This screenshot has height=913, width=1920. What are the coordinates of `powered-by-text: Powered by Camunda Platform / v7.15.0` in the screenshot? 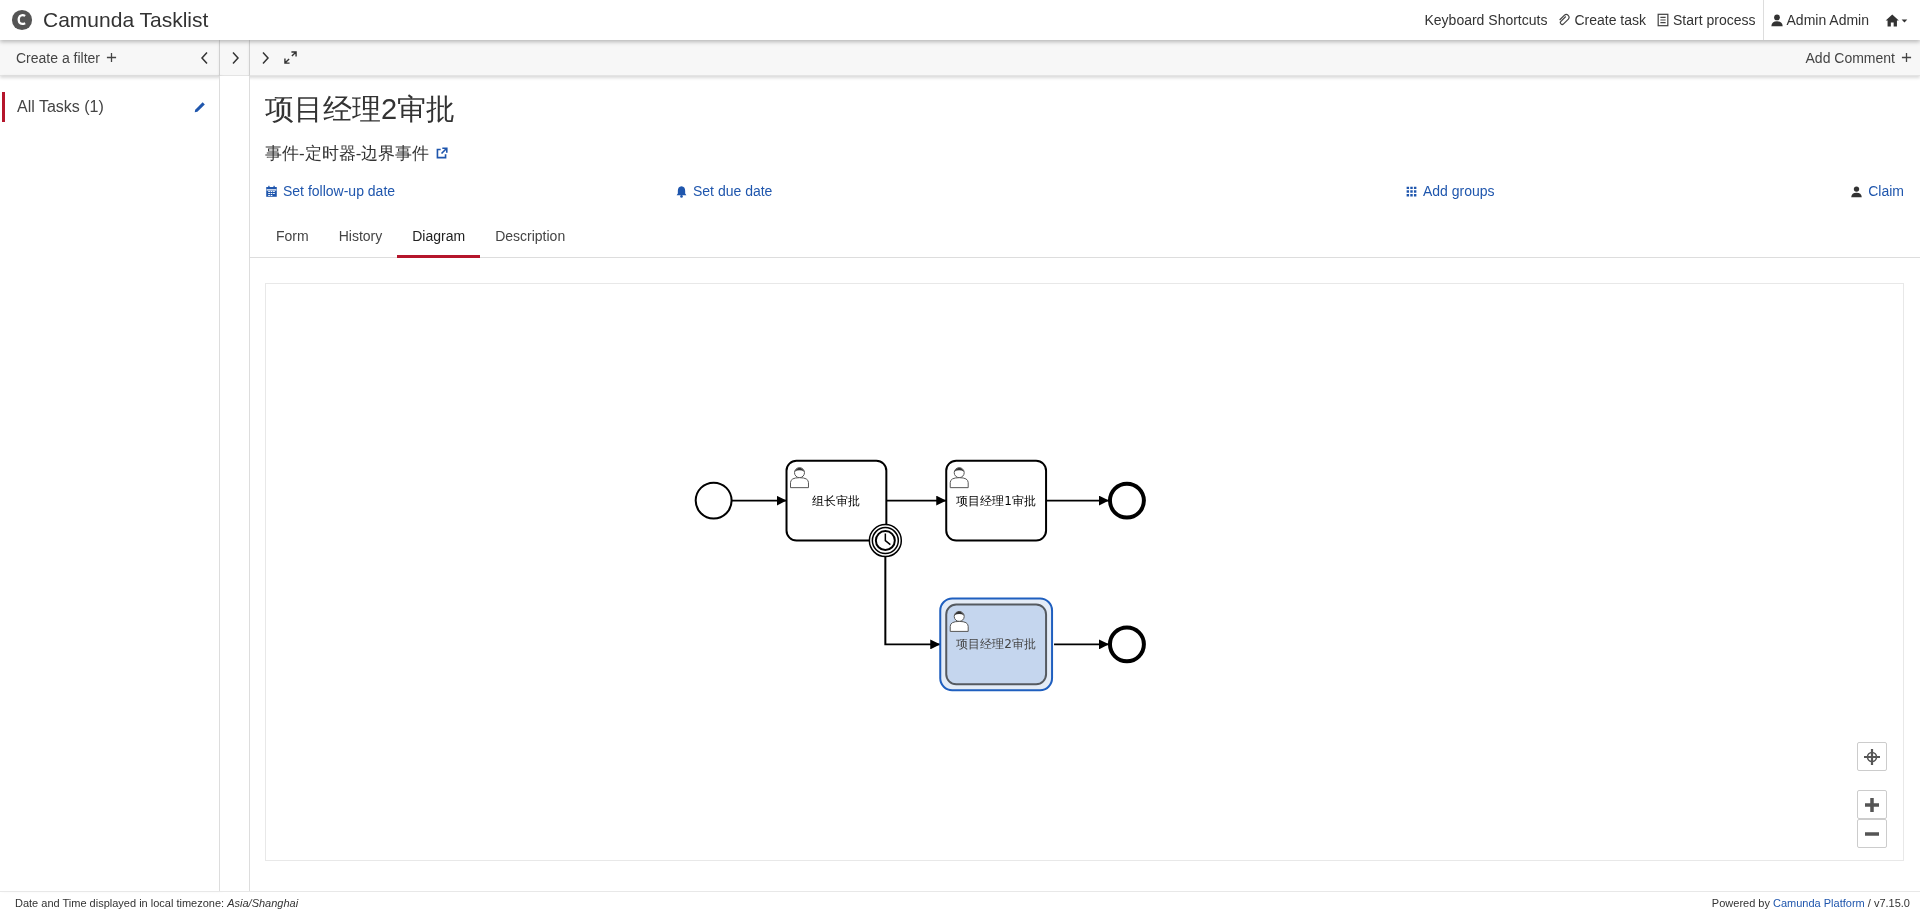 It's located at (1810, 902).